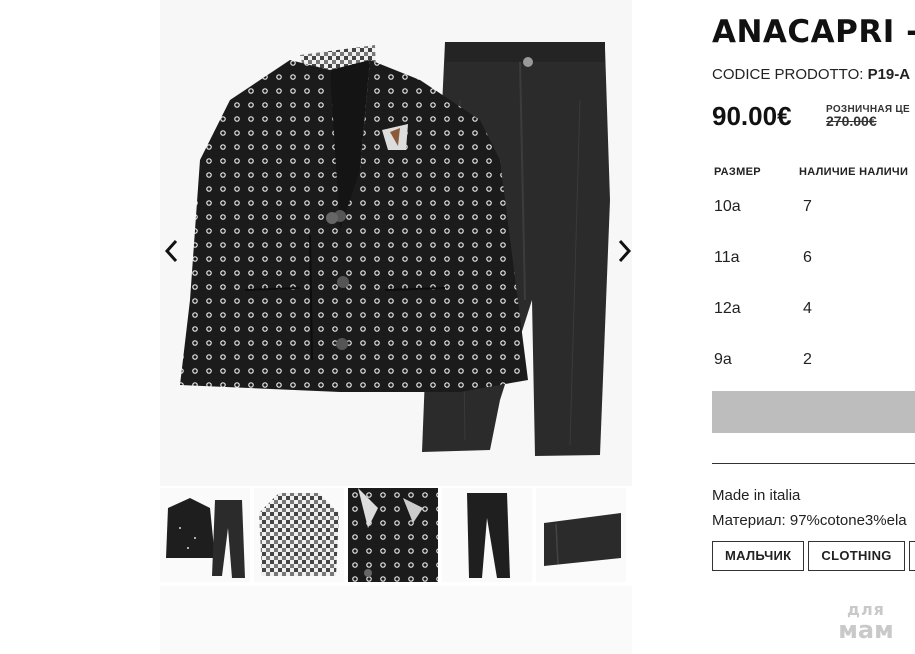  I want to click on thumbnail-jacket-detail, so click(393, 535).